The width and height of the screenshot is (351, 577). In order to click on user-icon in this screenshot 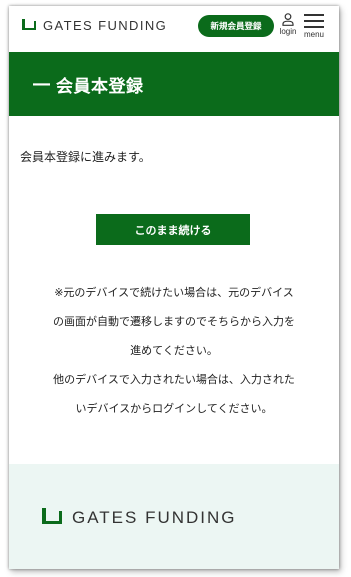, I will do `click(288, 19)`.